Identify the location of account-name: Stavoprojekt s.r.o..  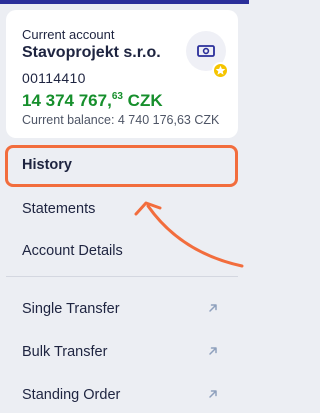
(91, 52).